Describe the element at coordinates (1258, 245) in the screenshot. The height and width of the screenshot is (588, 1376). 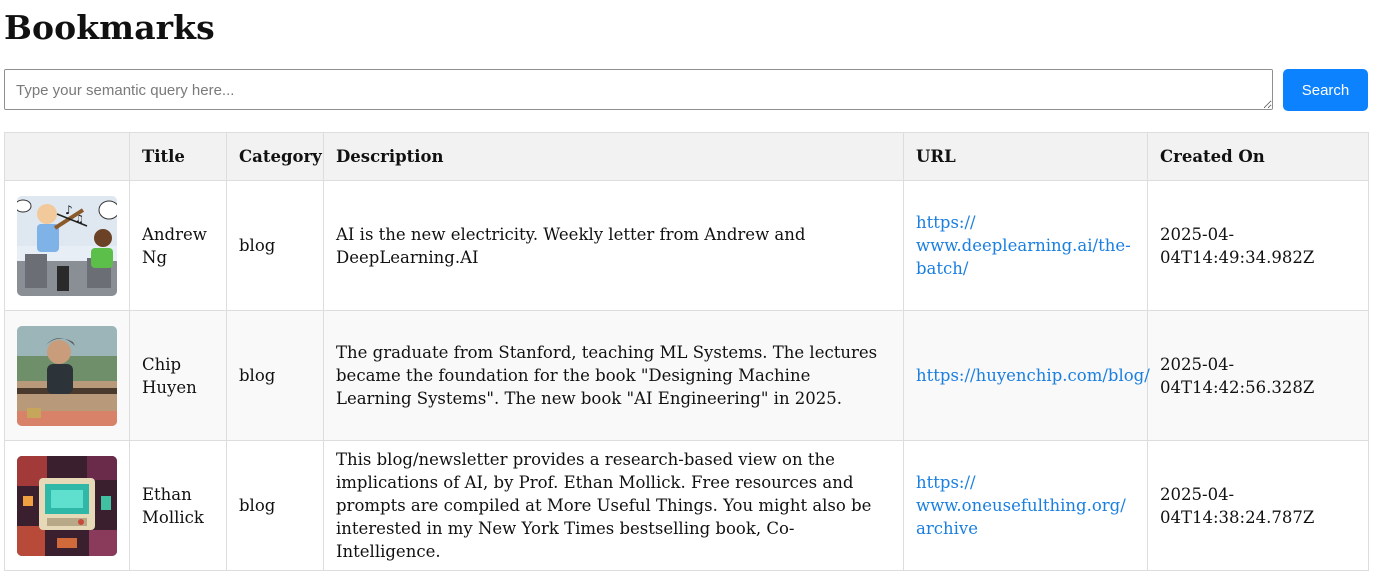
I see `bookmark-created-on: 2025-04-04T14:49:34.982Z` at that location.